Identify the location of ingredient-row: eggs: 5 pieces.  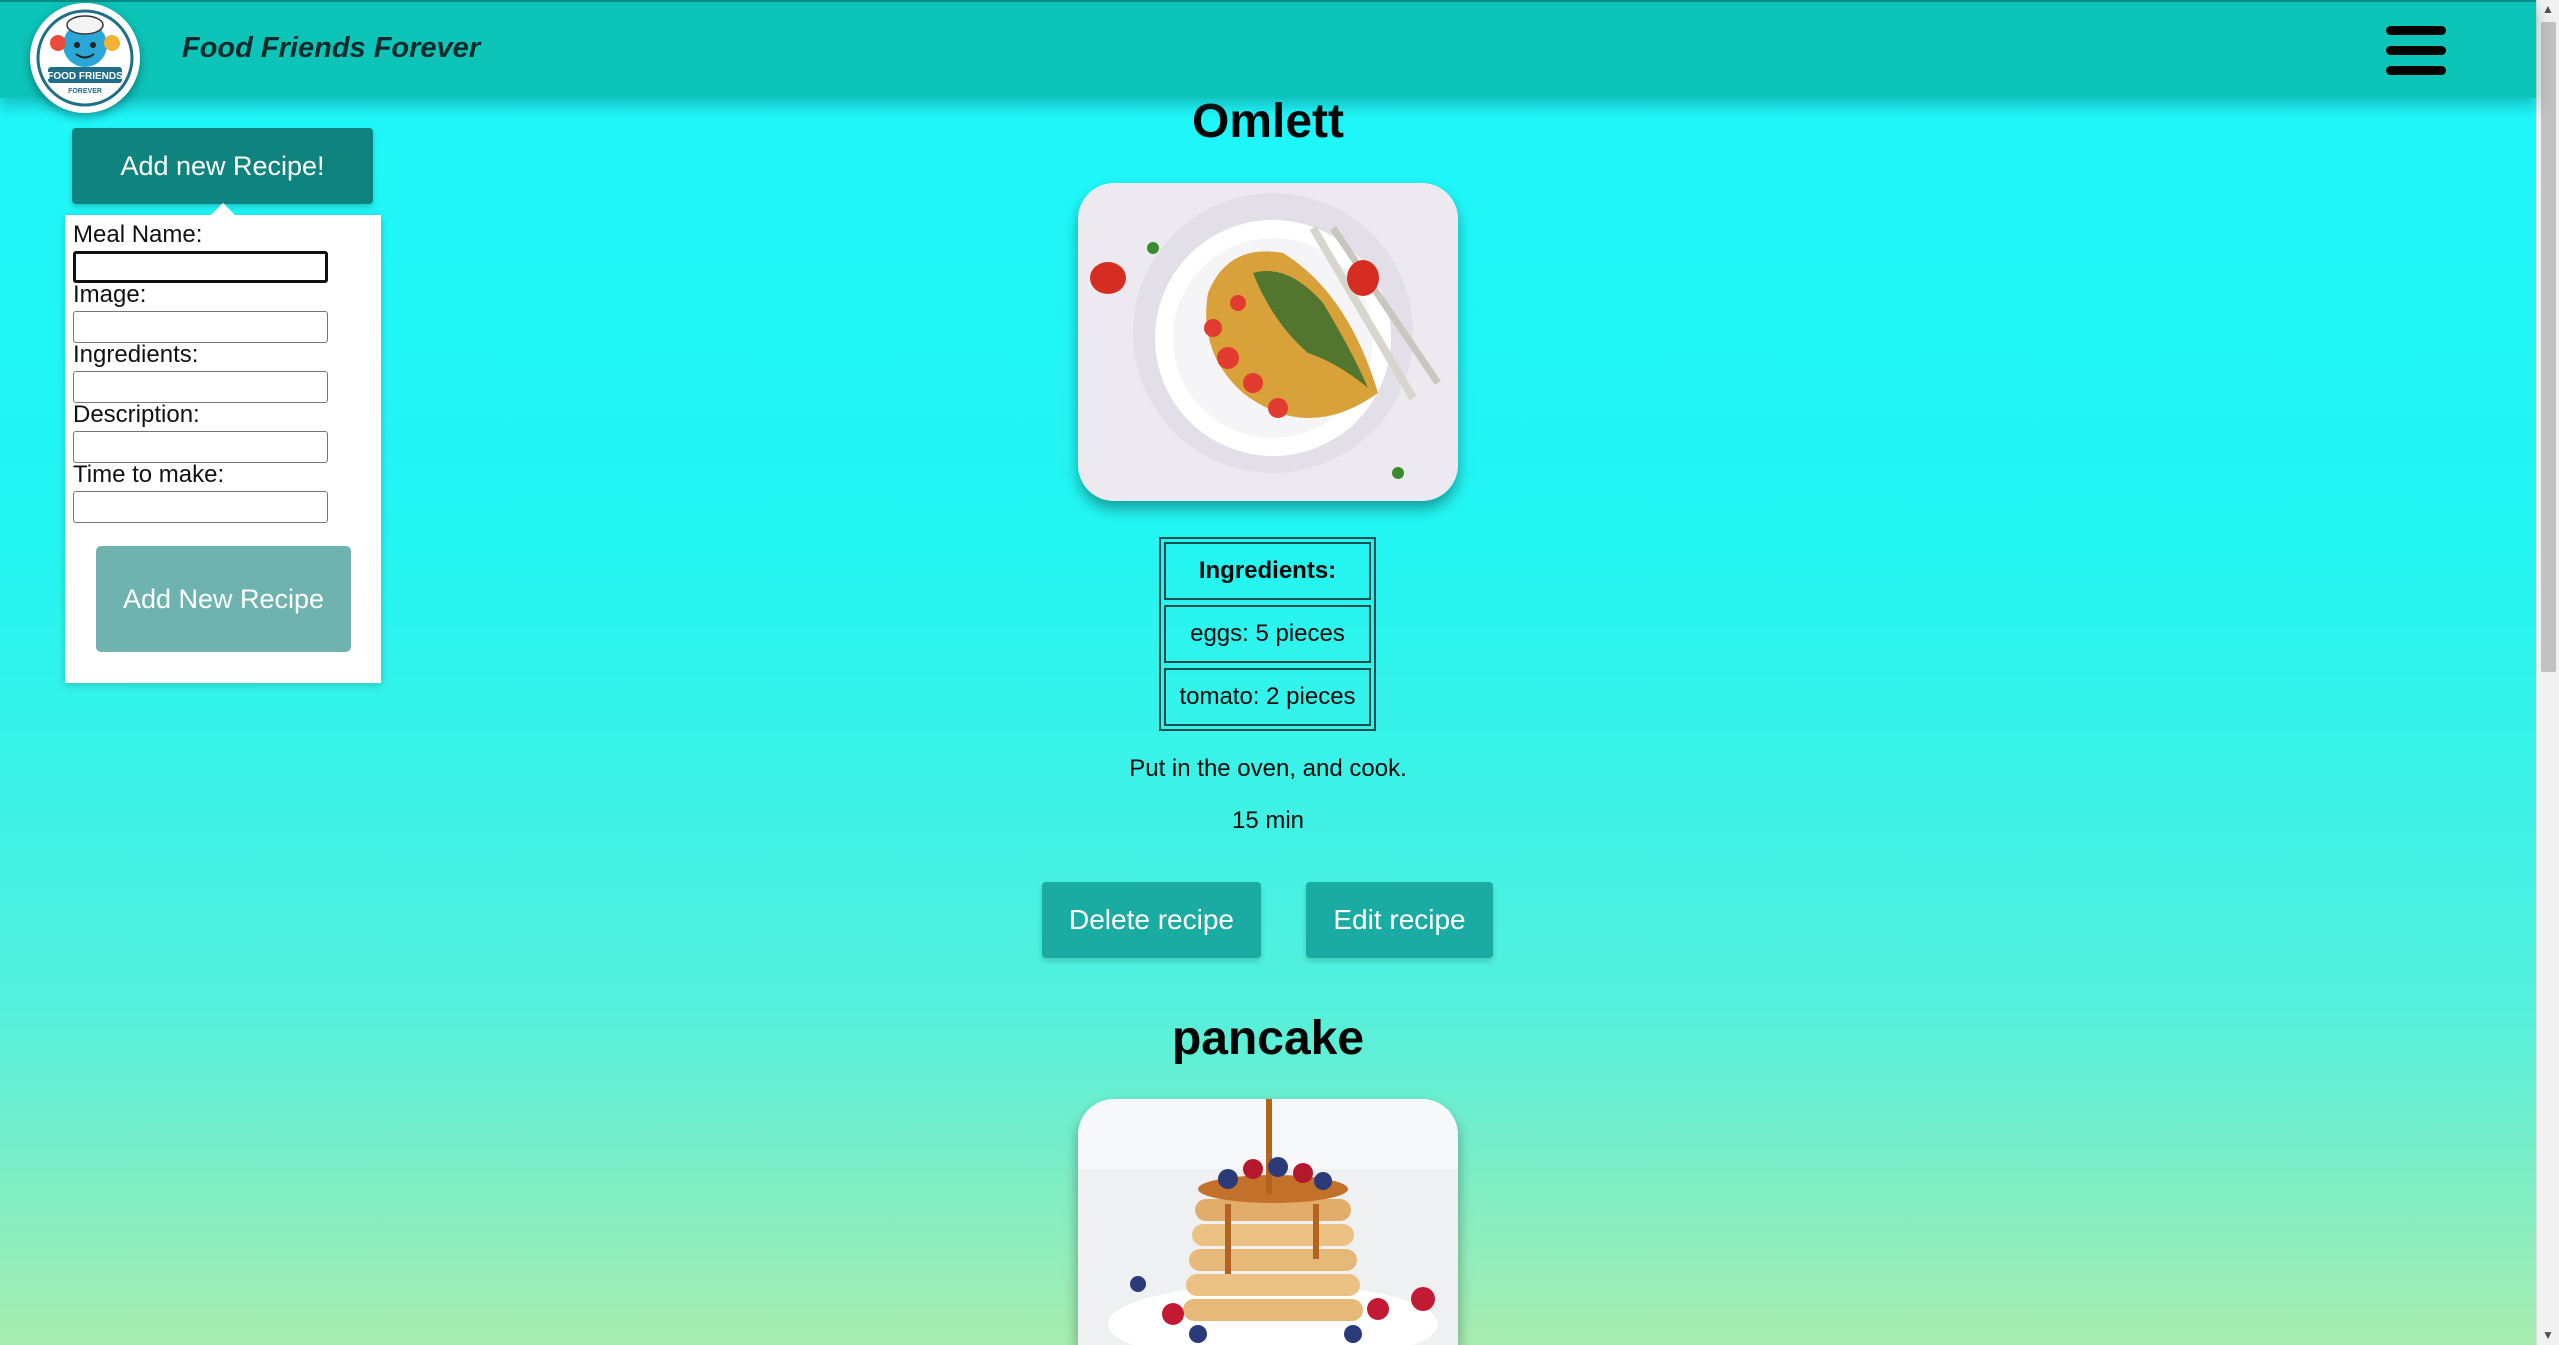
(1267, 634).